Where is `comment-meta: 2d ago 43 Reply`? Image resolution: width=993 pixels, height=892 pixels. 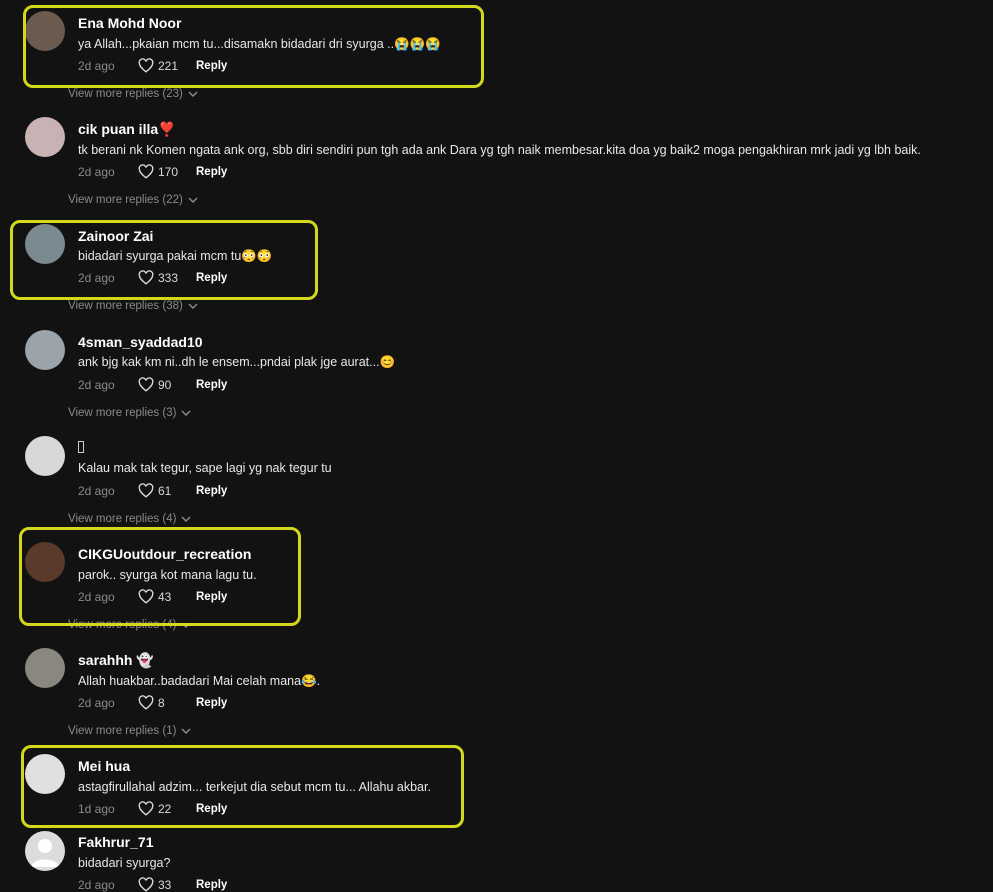 comment-meta: 2d ago 43 Reply is located at coordinates (152, 596).